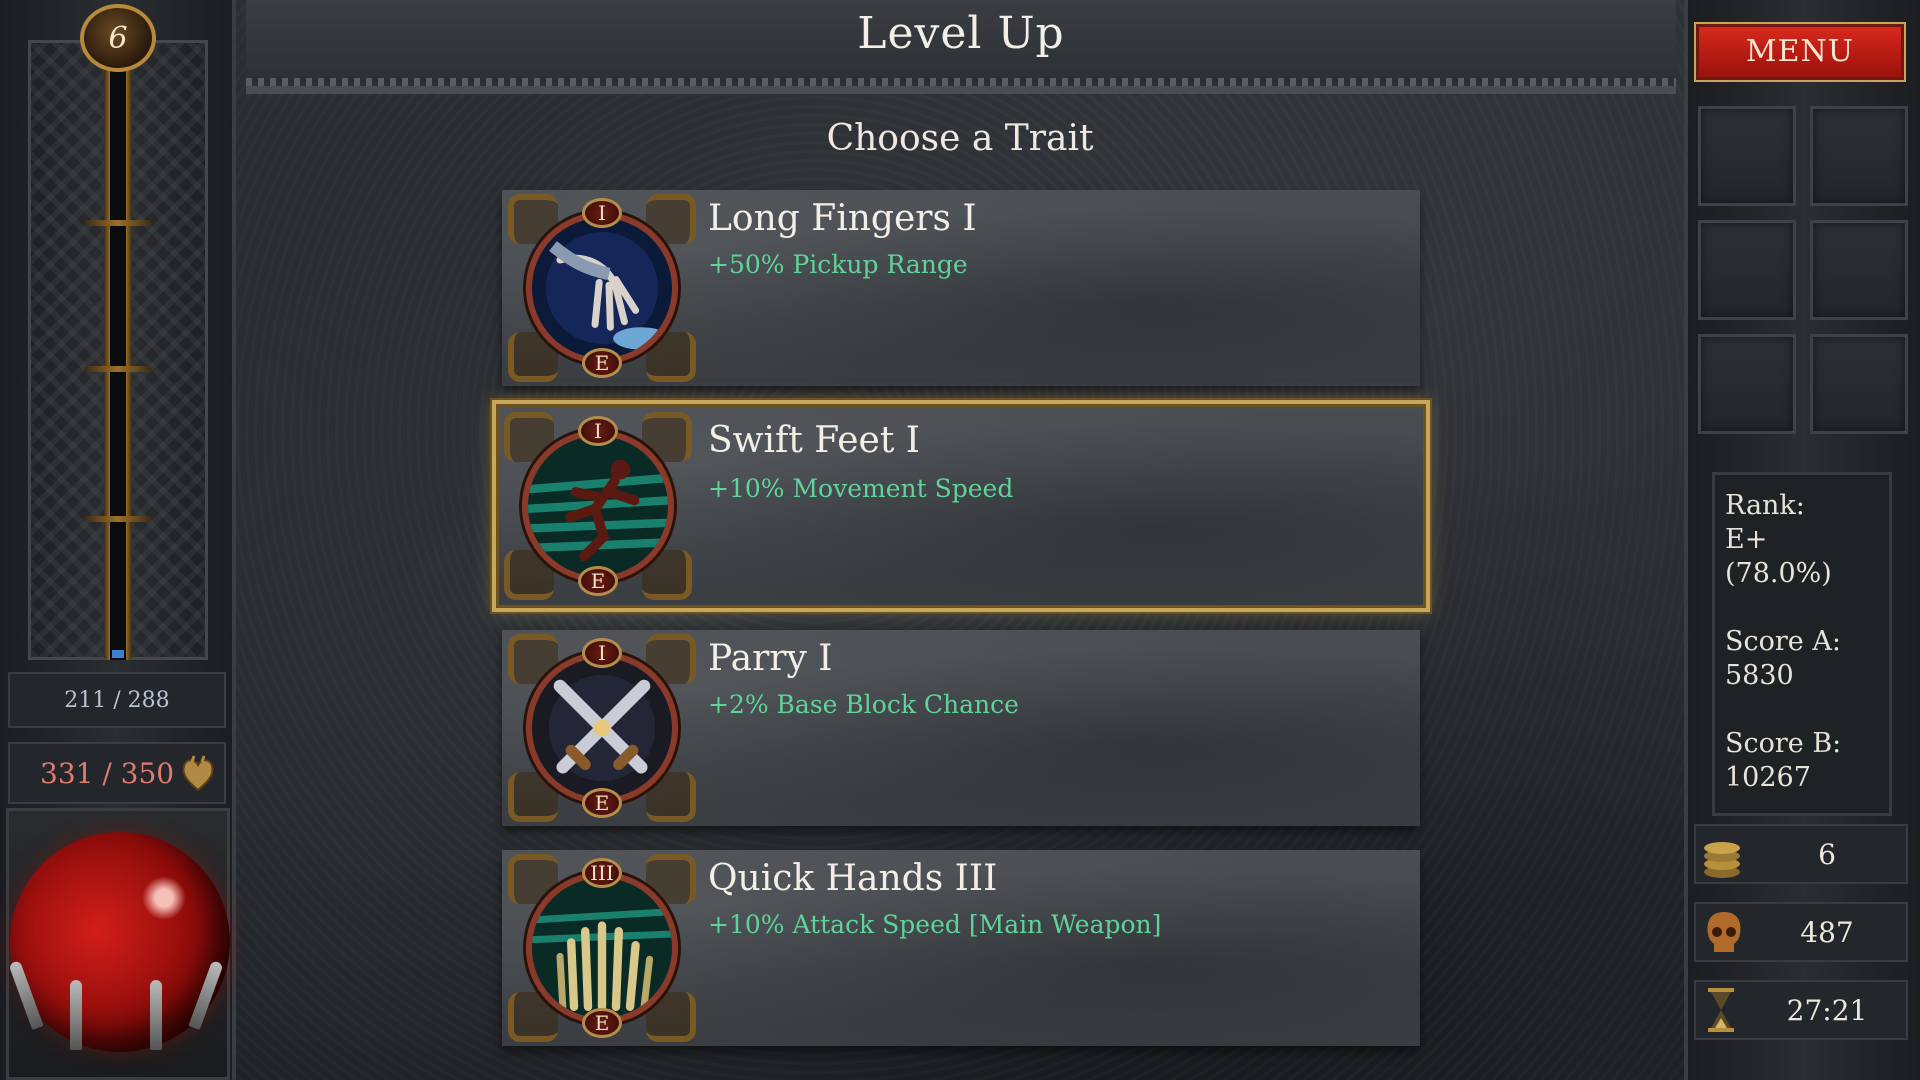 This screenshot has height=1080, width=1920. I want to click on quick-hands-icon, so click(602, 948).